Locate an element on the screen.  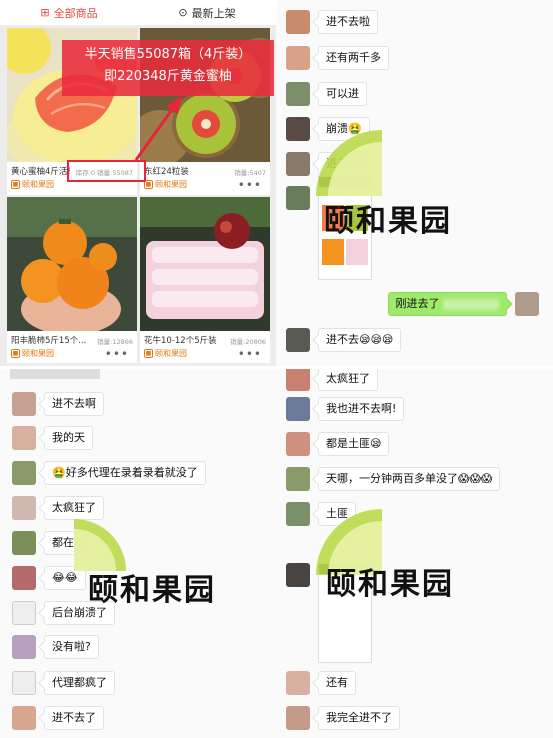
new-icon: ⊙ is located at coordinates (183, 12).